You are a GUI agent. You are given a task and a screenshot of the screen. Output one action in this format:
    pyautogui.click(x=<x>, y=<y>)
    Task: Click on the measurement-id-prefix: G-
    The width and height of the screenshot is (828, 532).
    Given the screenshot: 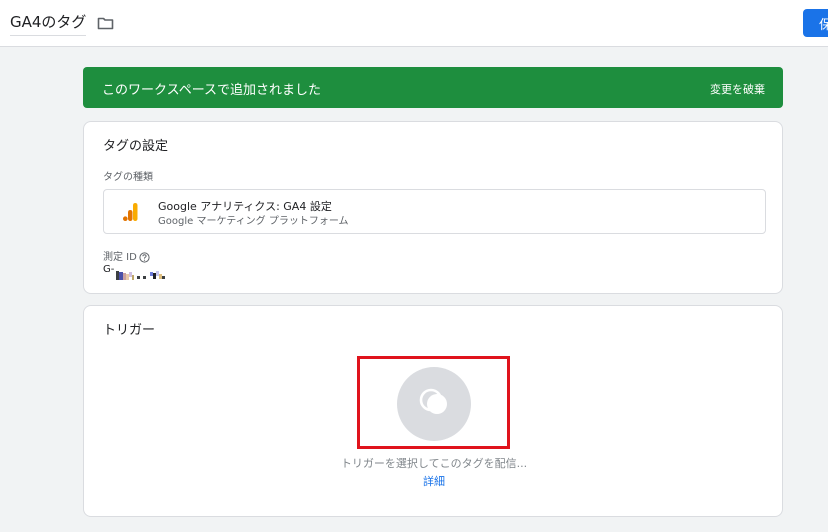 What is the action you would take?
    pyautogui.click(x=109, y=269)
    